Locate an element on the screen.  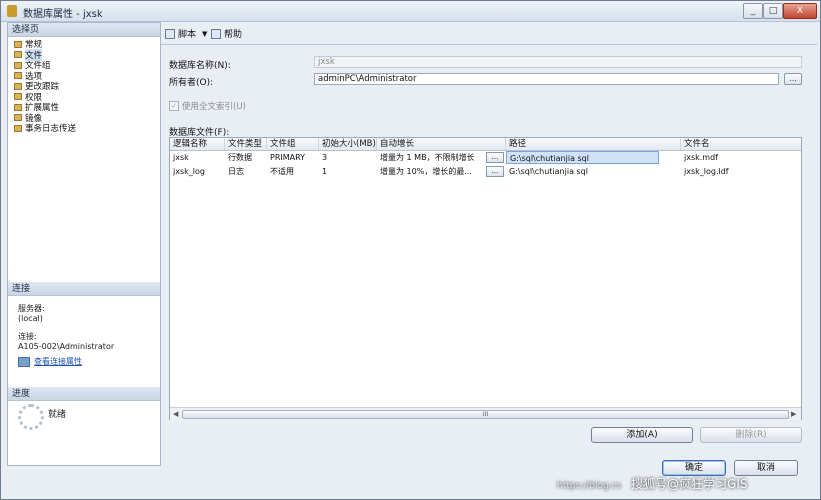
scrollbar-thumb: III is located at coordinates (485, 414).